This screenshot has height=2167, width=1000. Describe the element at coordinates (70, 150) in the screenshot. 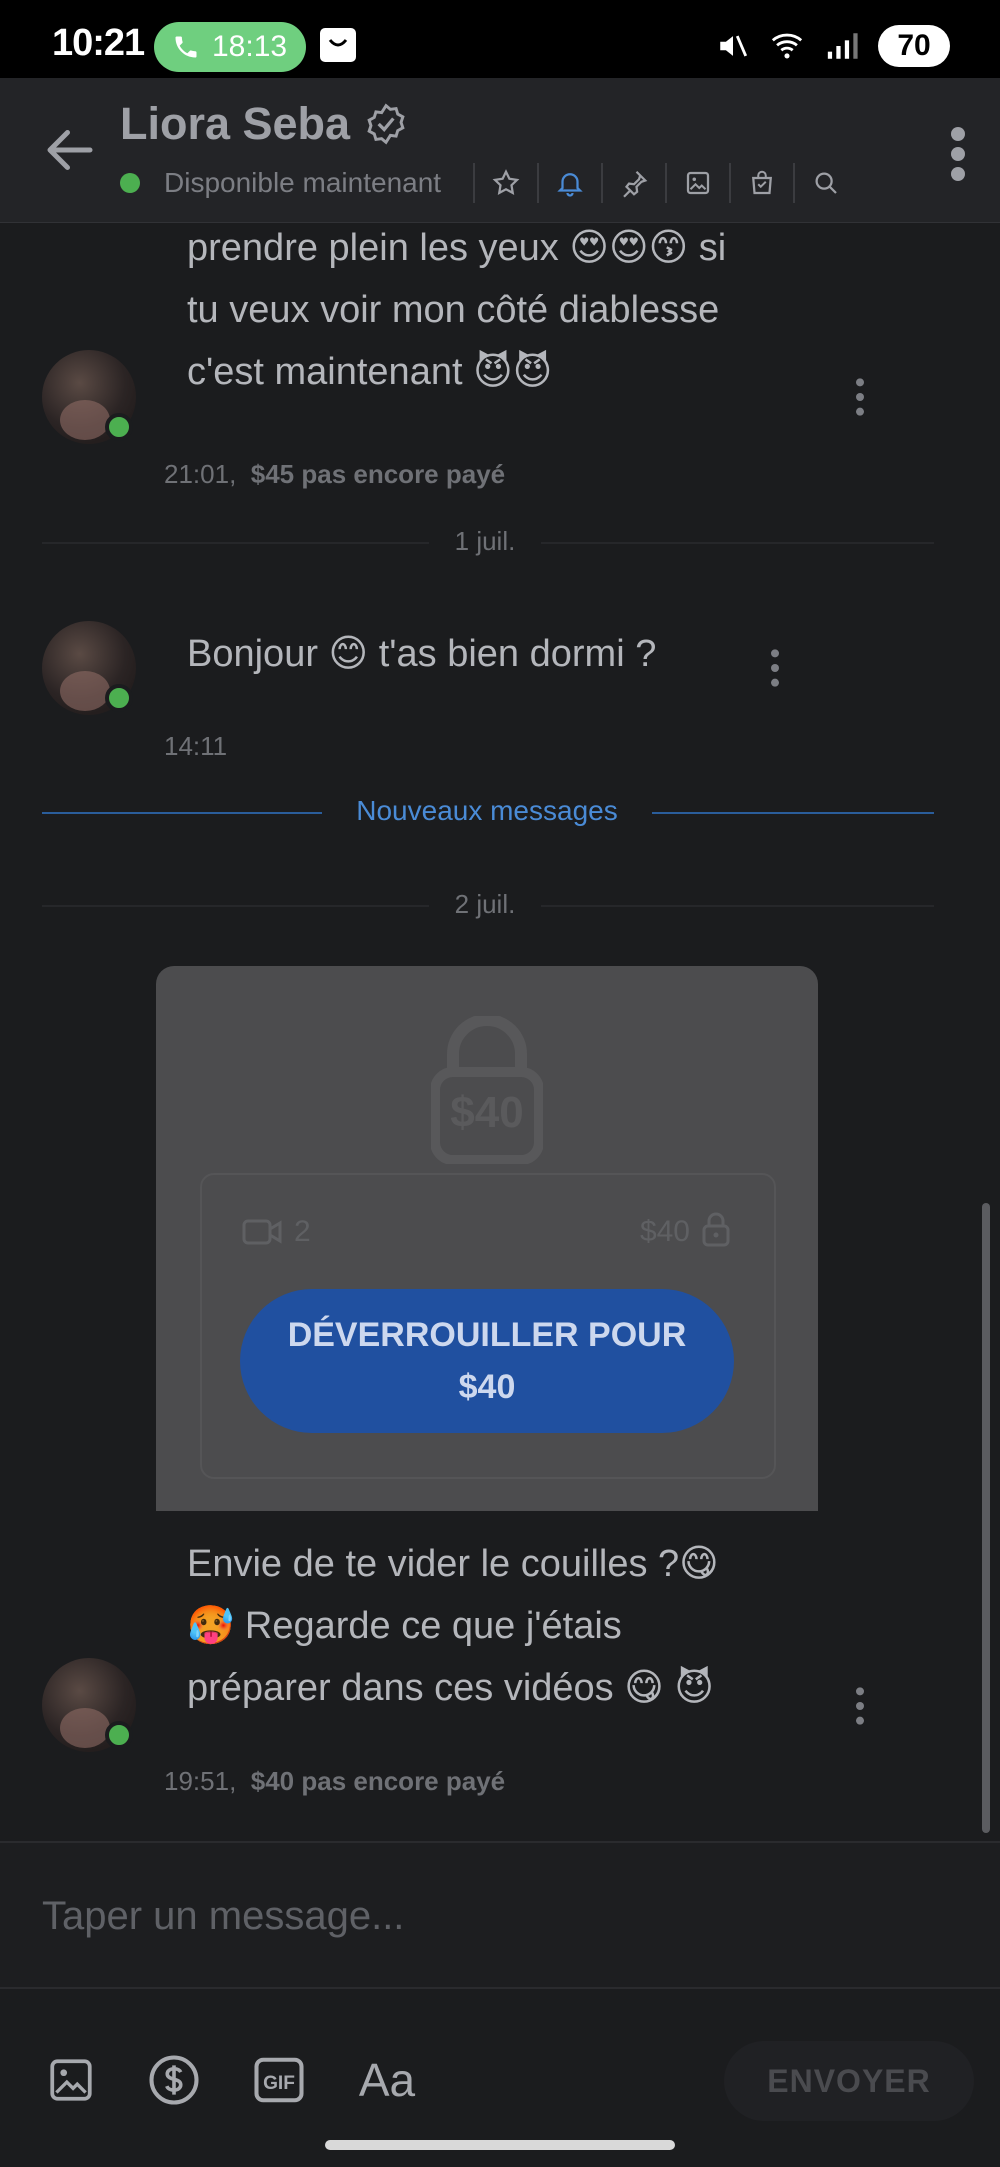

I see `back-arrow-icon` at that location.